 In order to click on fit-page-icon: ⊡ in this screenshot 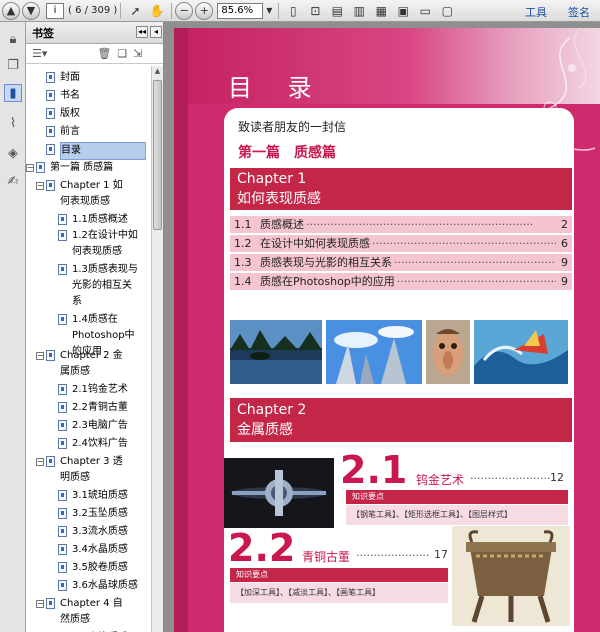, I will do `click(315, 11)`.